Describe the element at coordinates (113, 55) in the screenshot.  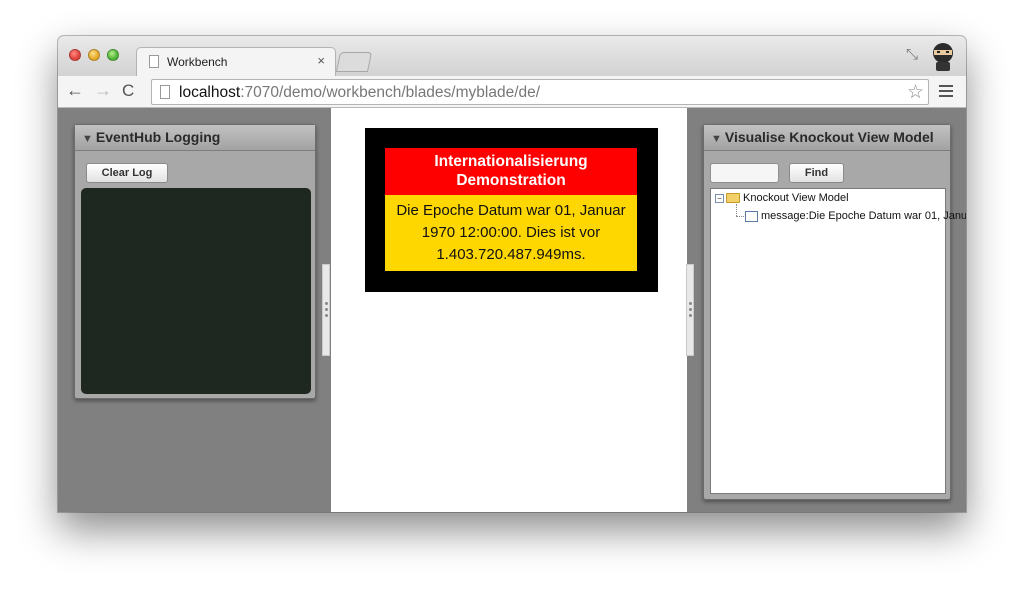
I see `maximize-window-button` at that location.